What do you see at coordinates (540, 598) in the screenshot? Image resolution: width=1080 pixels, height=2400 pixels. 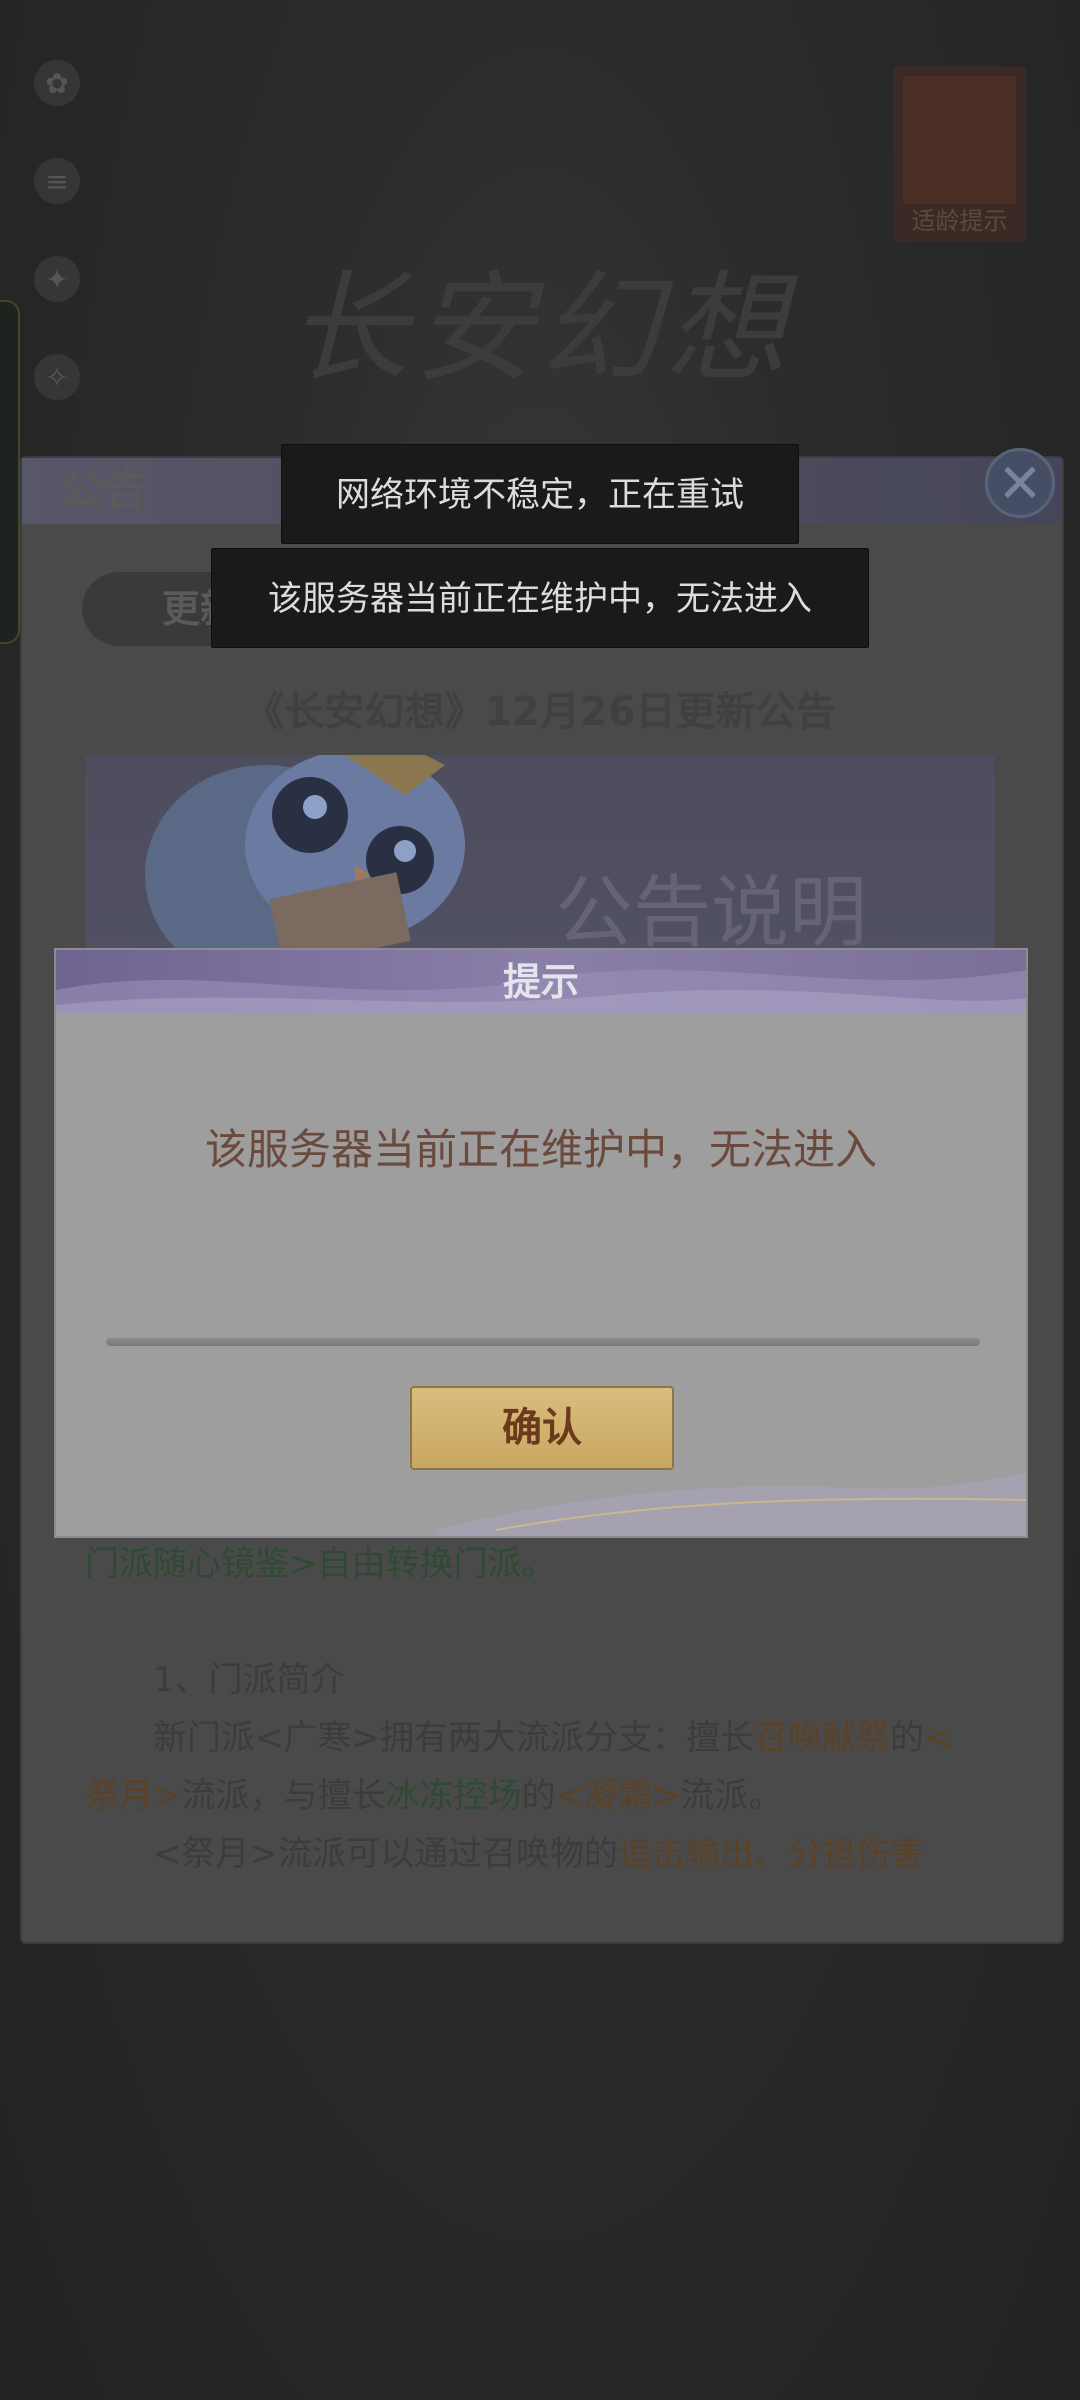 I see `maintenance-toast: 该服务器当前正在维护中，无法进入` at bounding box center [540, 598].